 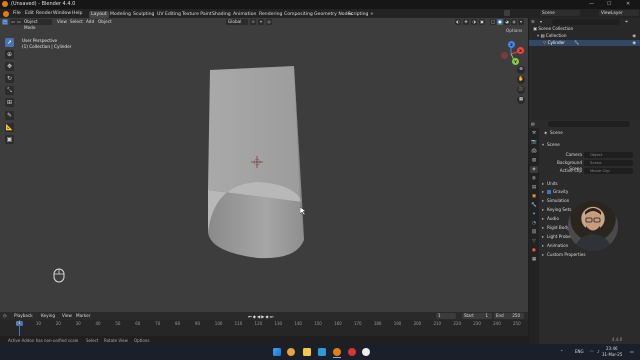 What do you see at coordinates (584, 36) in the screenshot?
I see `outliner-row-collection: ▾ ▤ Collection ◉` at bounding box center [584, 36].